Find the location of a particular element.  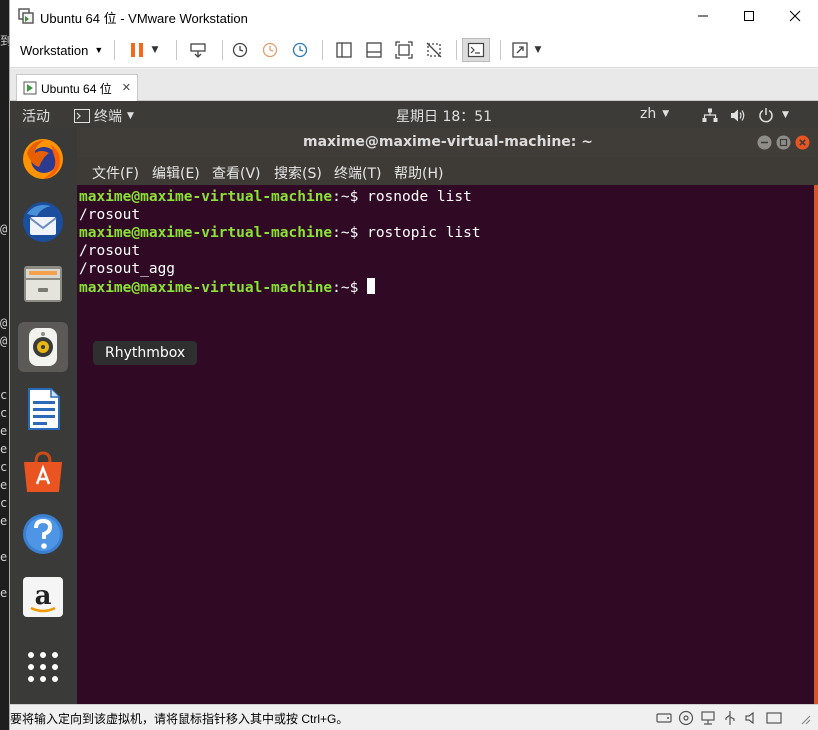

revert-clock-icon is located at coordinates (270, 50).